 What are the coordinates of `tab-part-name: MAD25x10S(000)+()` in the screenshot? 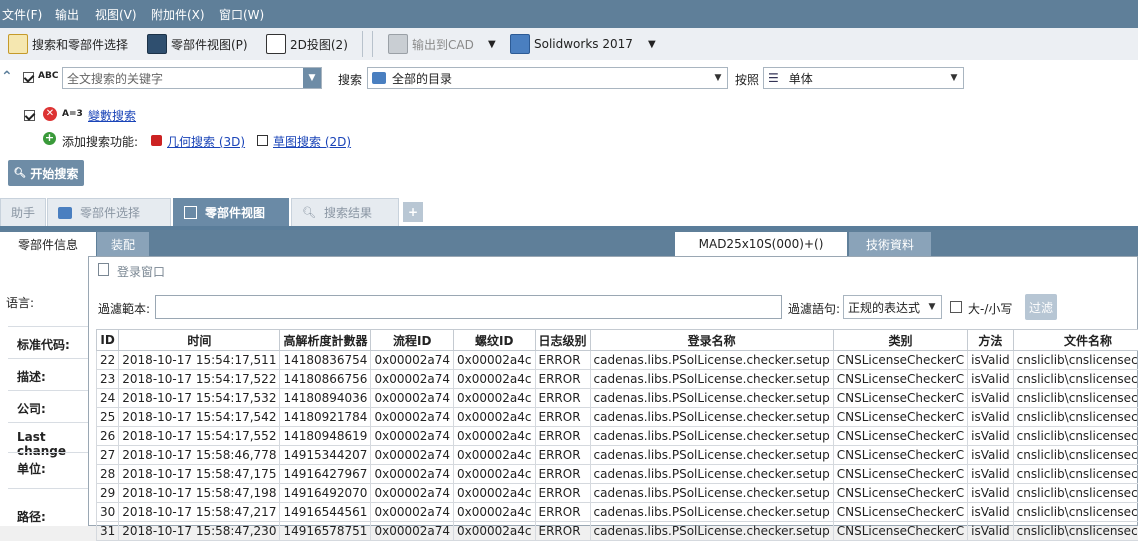 It's located at (761, 244).